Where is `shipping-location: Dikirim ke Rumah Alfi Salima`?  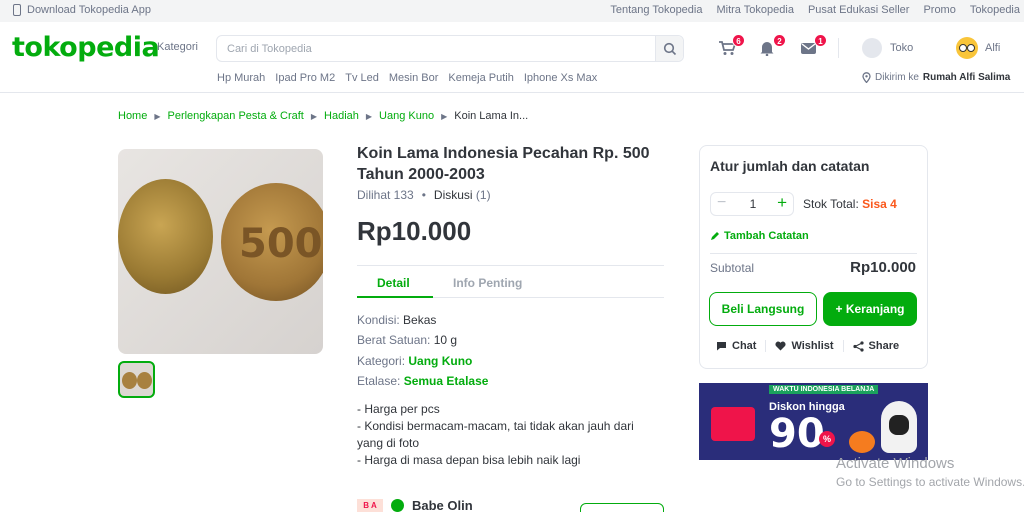 shipping-location: Dikirim ke Rumah Alfi Salima is located at coordinates (936, 77).